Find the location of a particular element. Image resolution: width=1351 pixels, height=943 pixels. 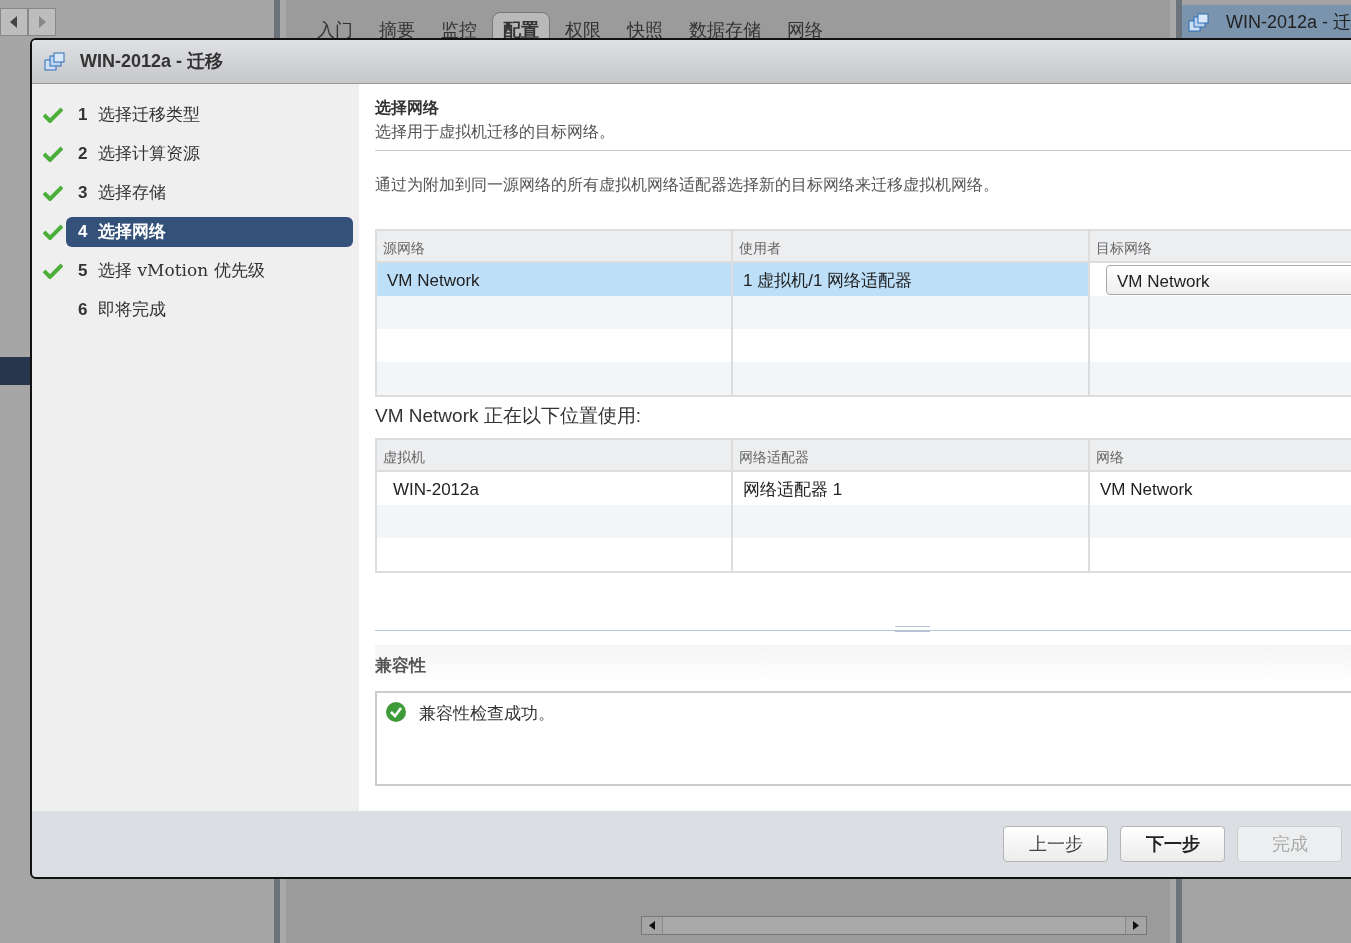

column-header: 使用者 is located at coordinates (911, 247).